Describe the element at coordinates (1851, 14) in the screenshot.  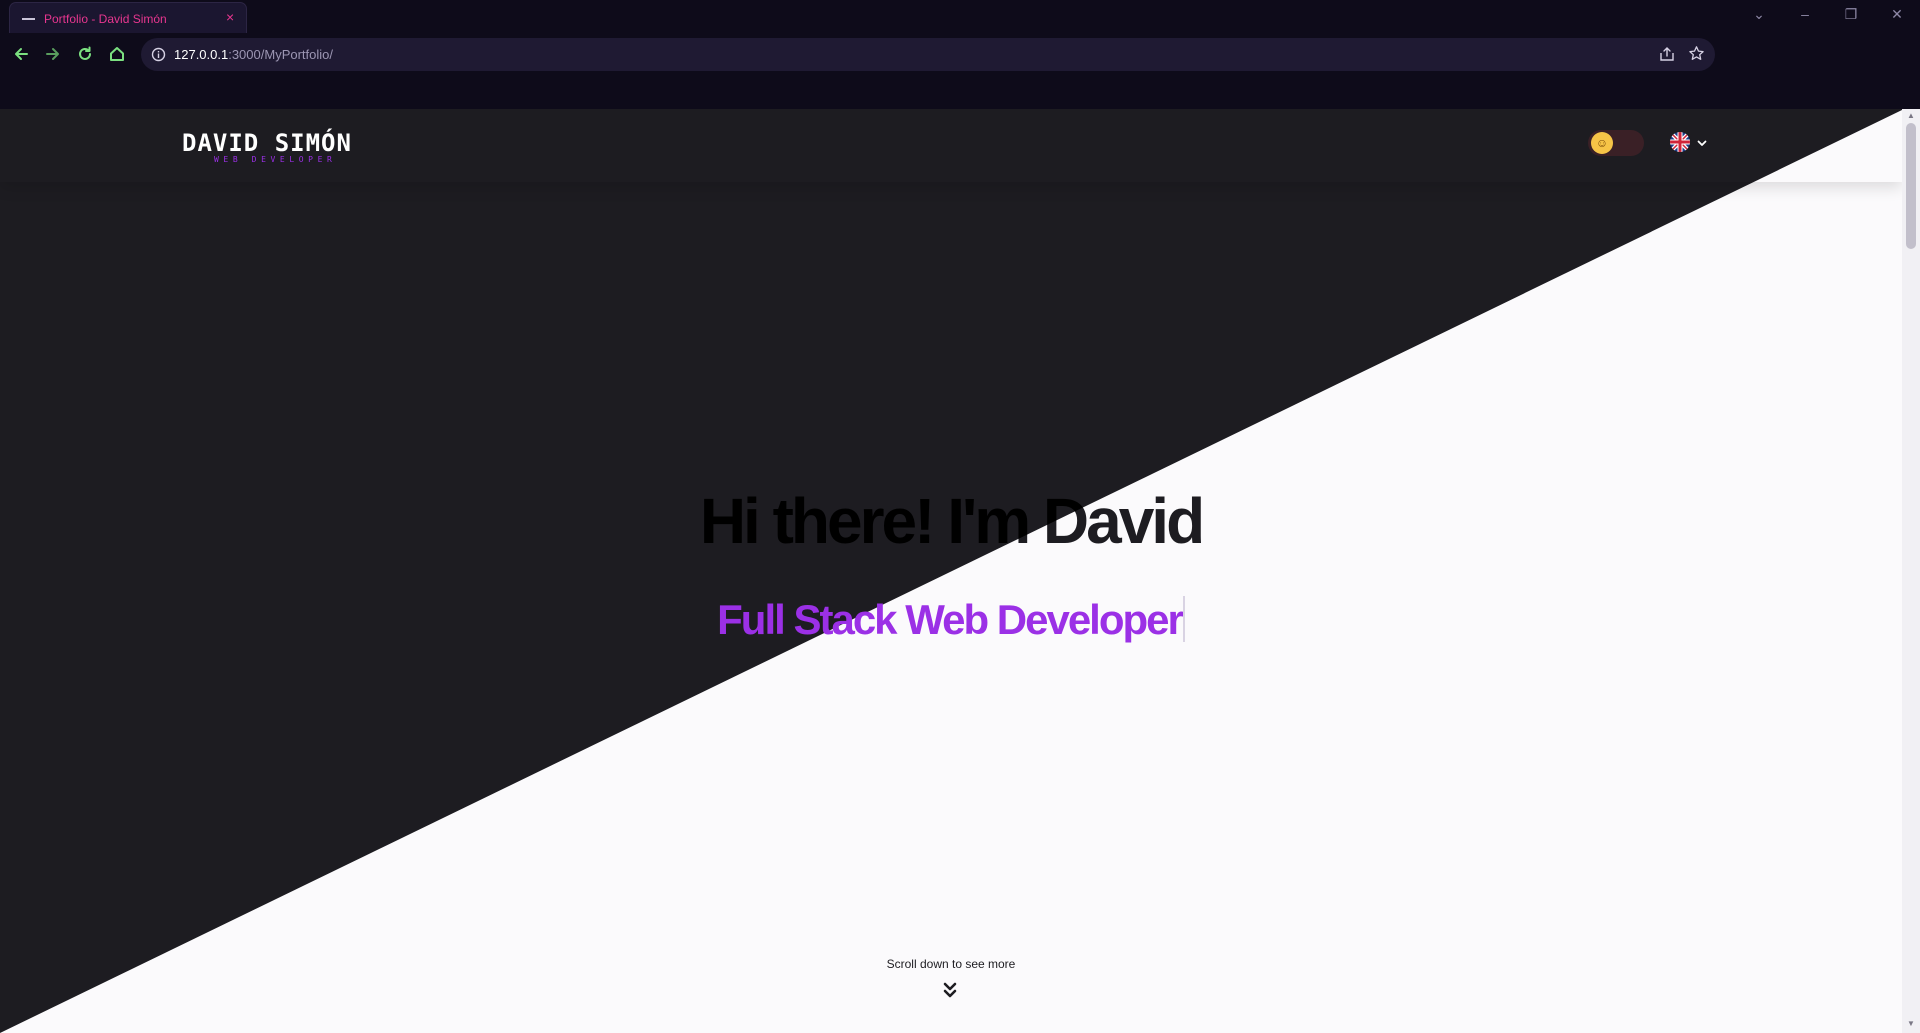
I see `restore-icon: ❐` at that location.